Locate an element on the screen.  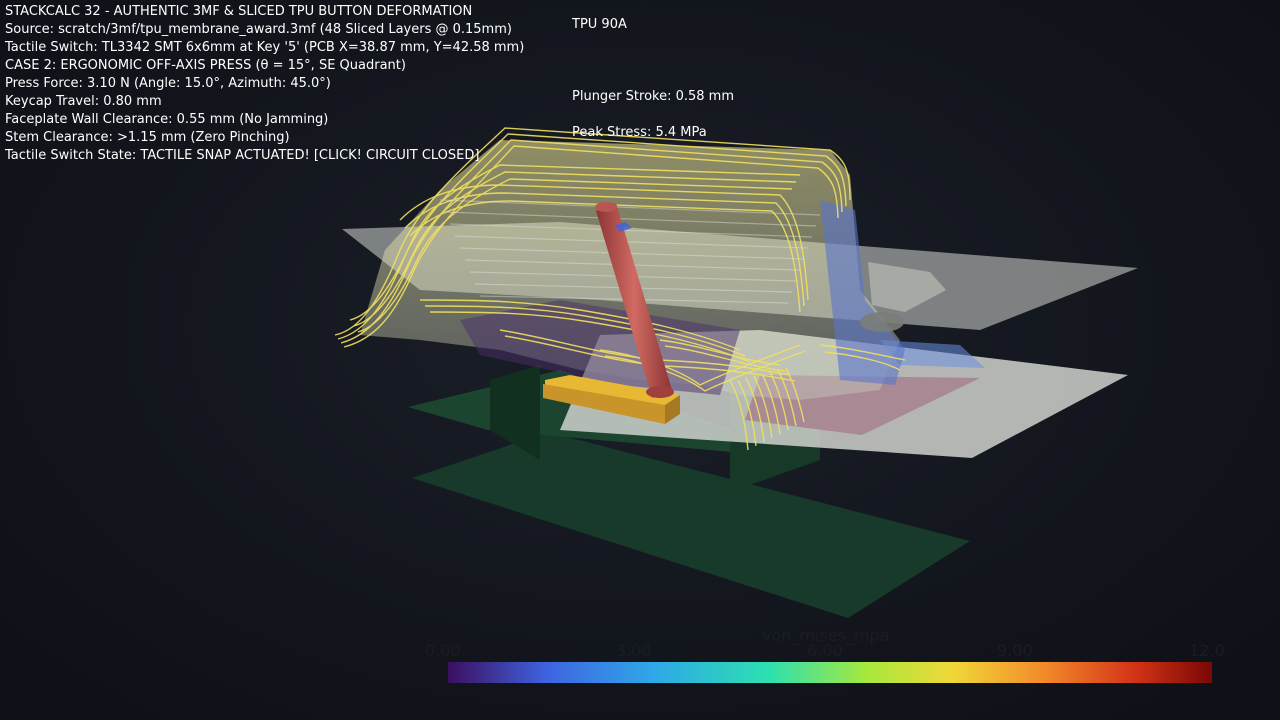
side-knob is located at coordinates (882, 322).